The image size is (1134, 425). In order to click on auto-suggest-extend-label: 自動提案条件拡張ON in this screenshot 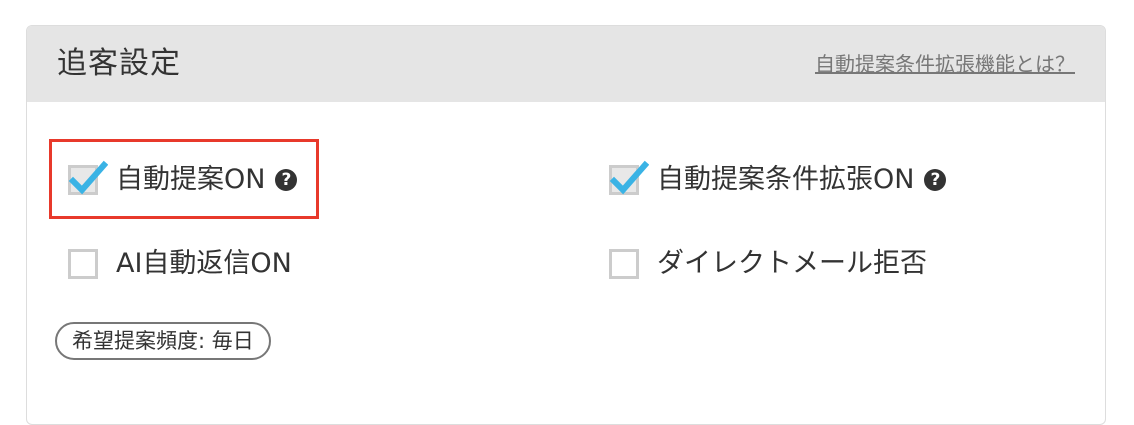, I will do `click(786, 179)`.